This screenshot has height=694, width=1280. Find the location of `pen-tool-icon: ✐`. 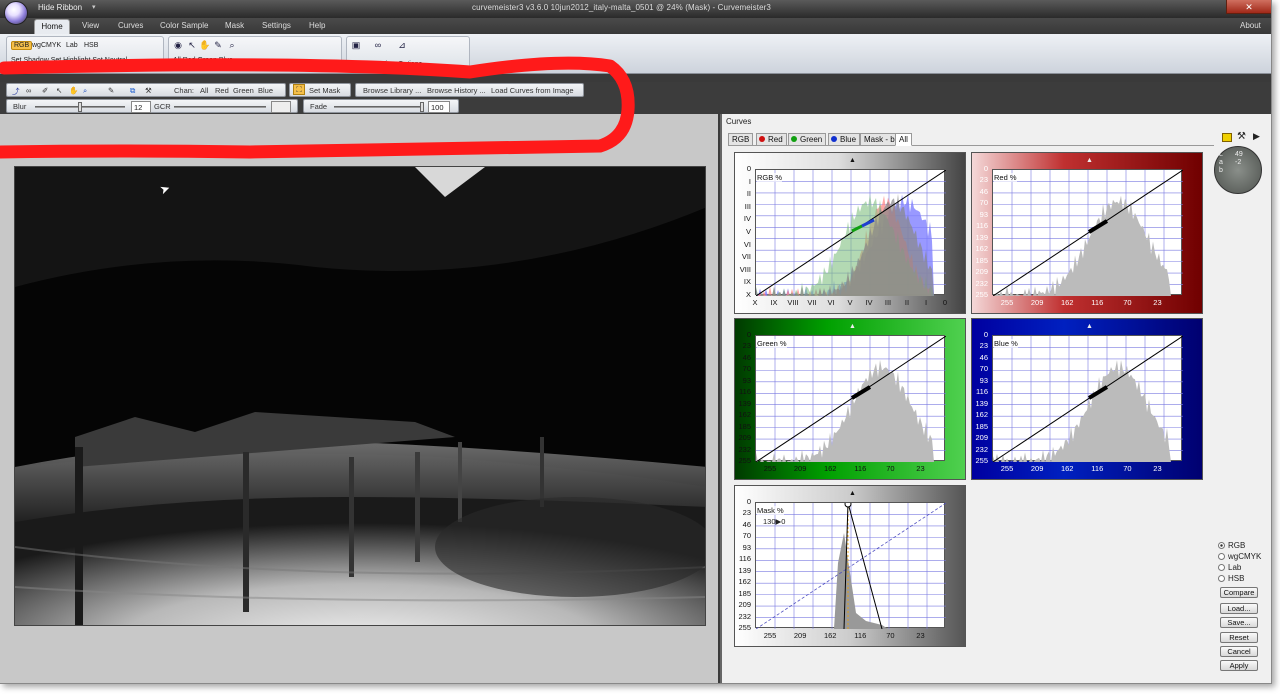

pen-tool-icon: ✐ is located at coordinates (45, 90).